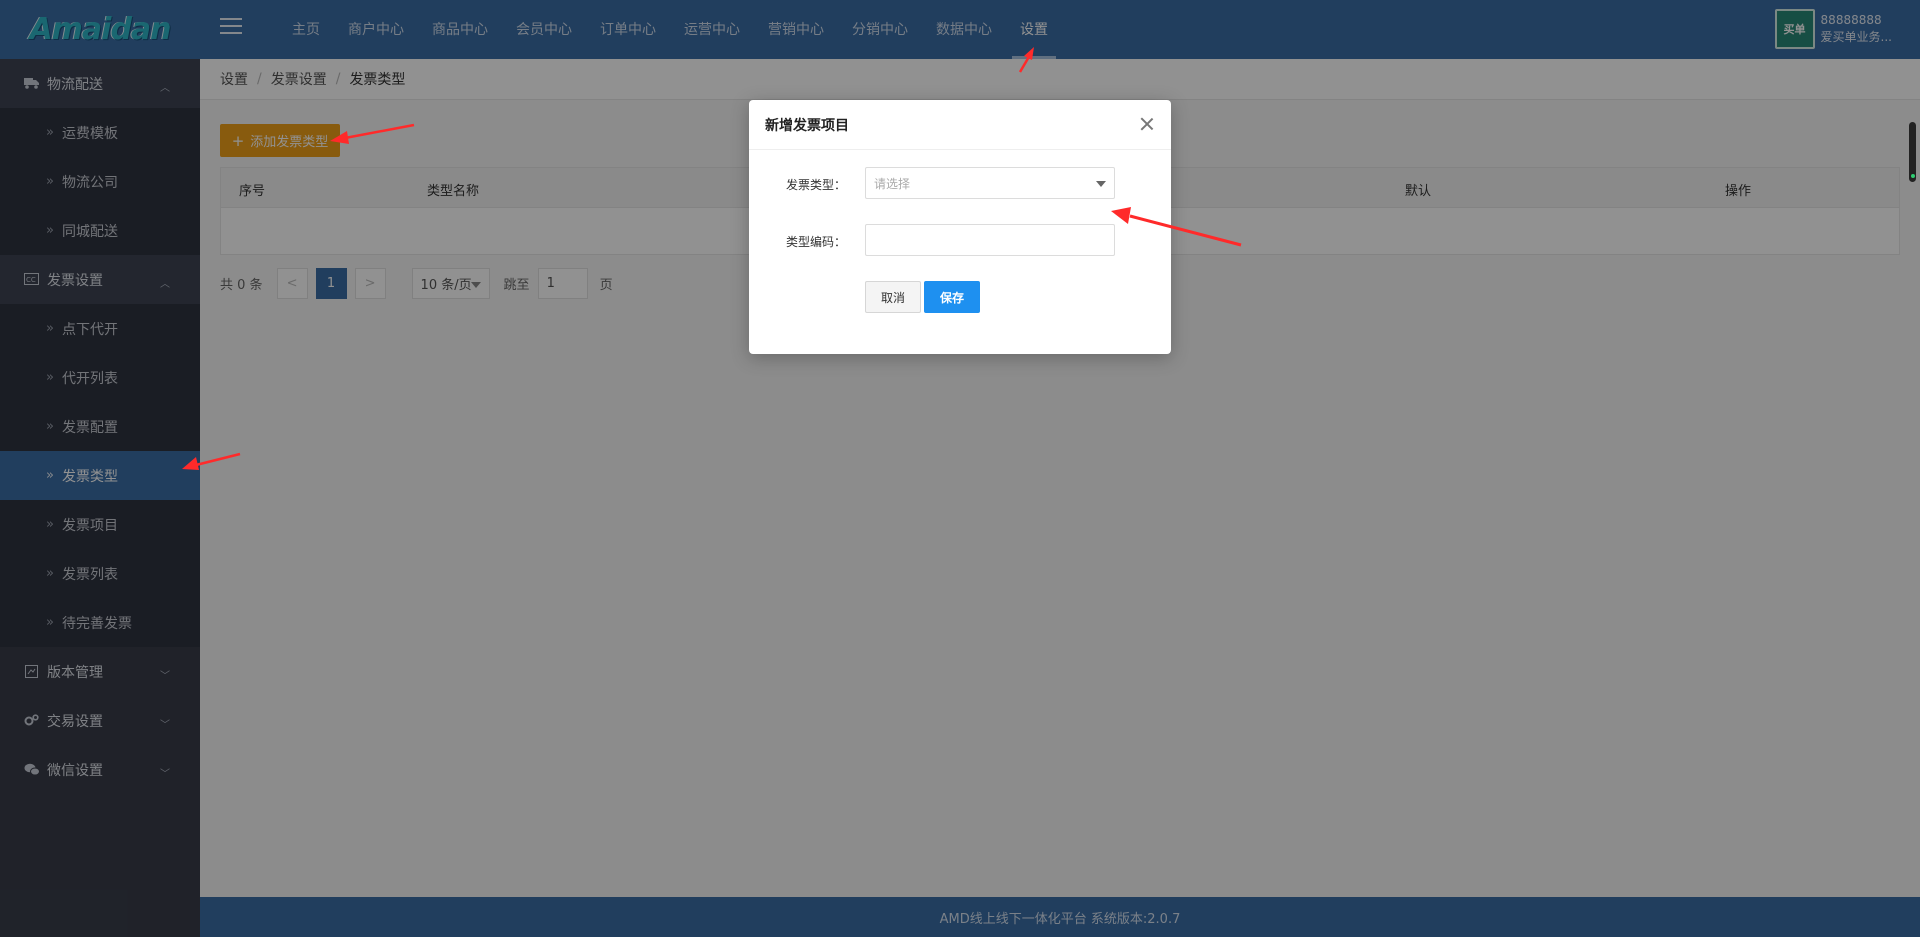  What do you see at coordinates (1912, 152) in the screenshot?
I see `scrollbar-thumb` at bounding box center [1912, 152].